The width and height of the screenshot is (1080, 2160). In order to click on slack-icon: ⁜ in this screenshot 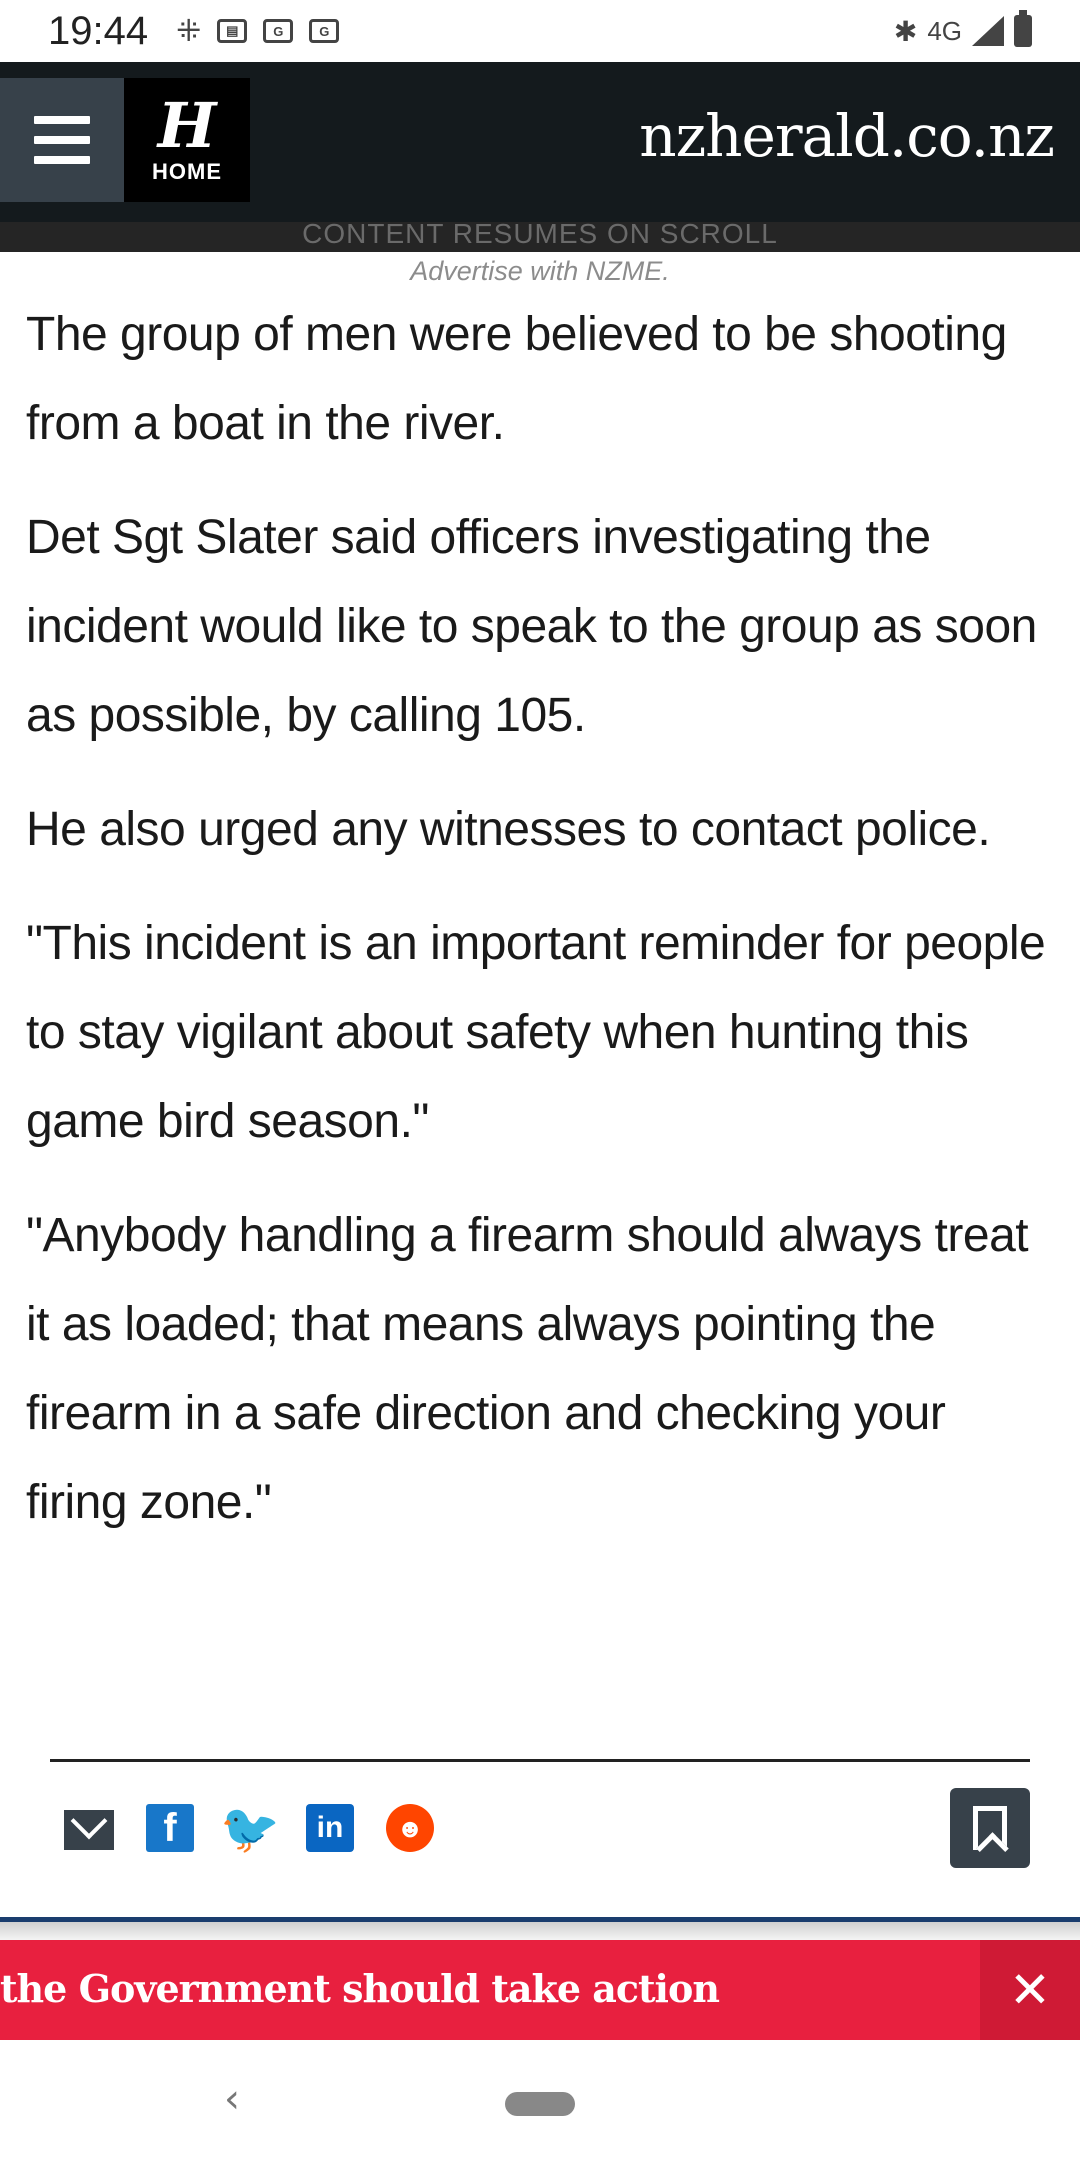, I will do `click(189, 31)`.